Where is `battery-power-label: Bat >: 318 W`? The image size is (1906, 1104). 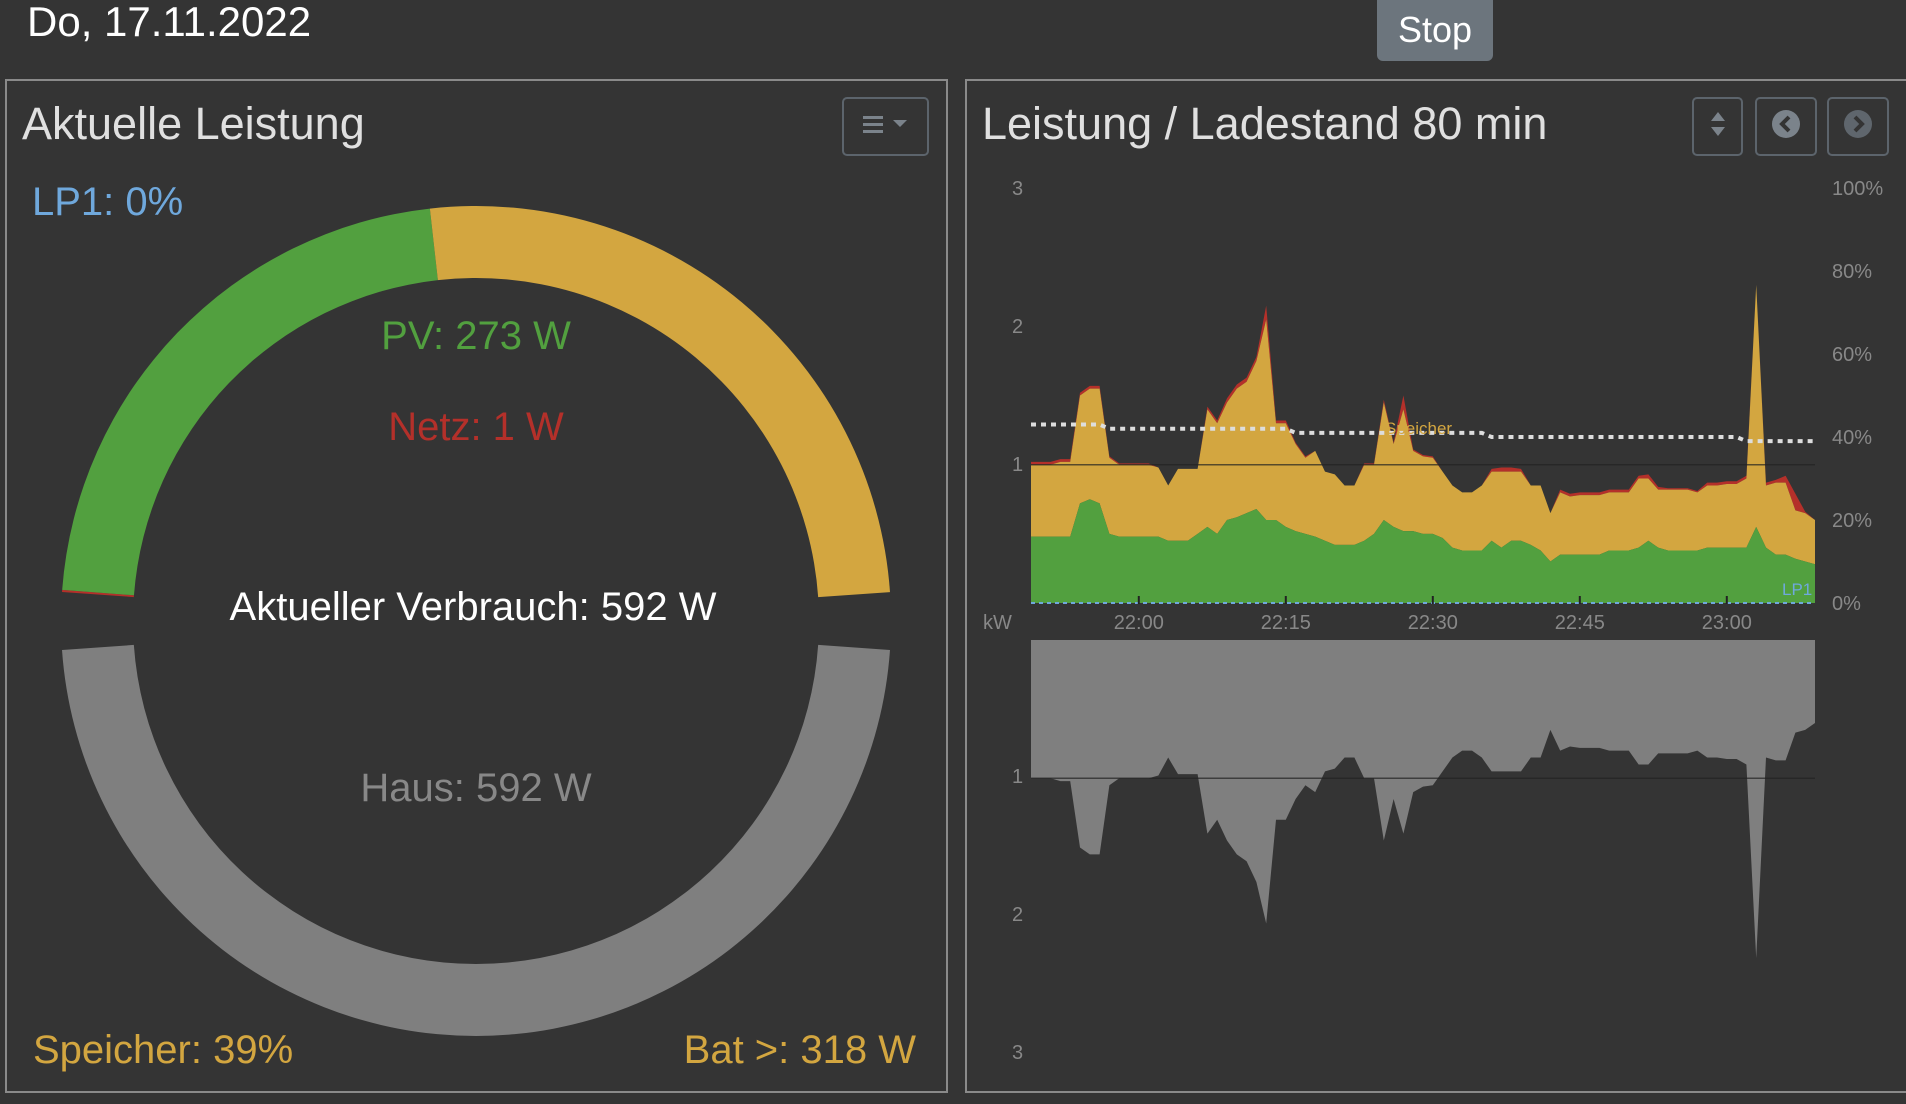
battery-power-label: Bat >: 318 W is located at coordinates (799, 1050).